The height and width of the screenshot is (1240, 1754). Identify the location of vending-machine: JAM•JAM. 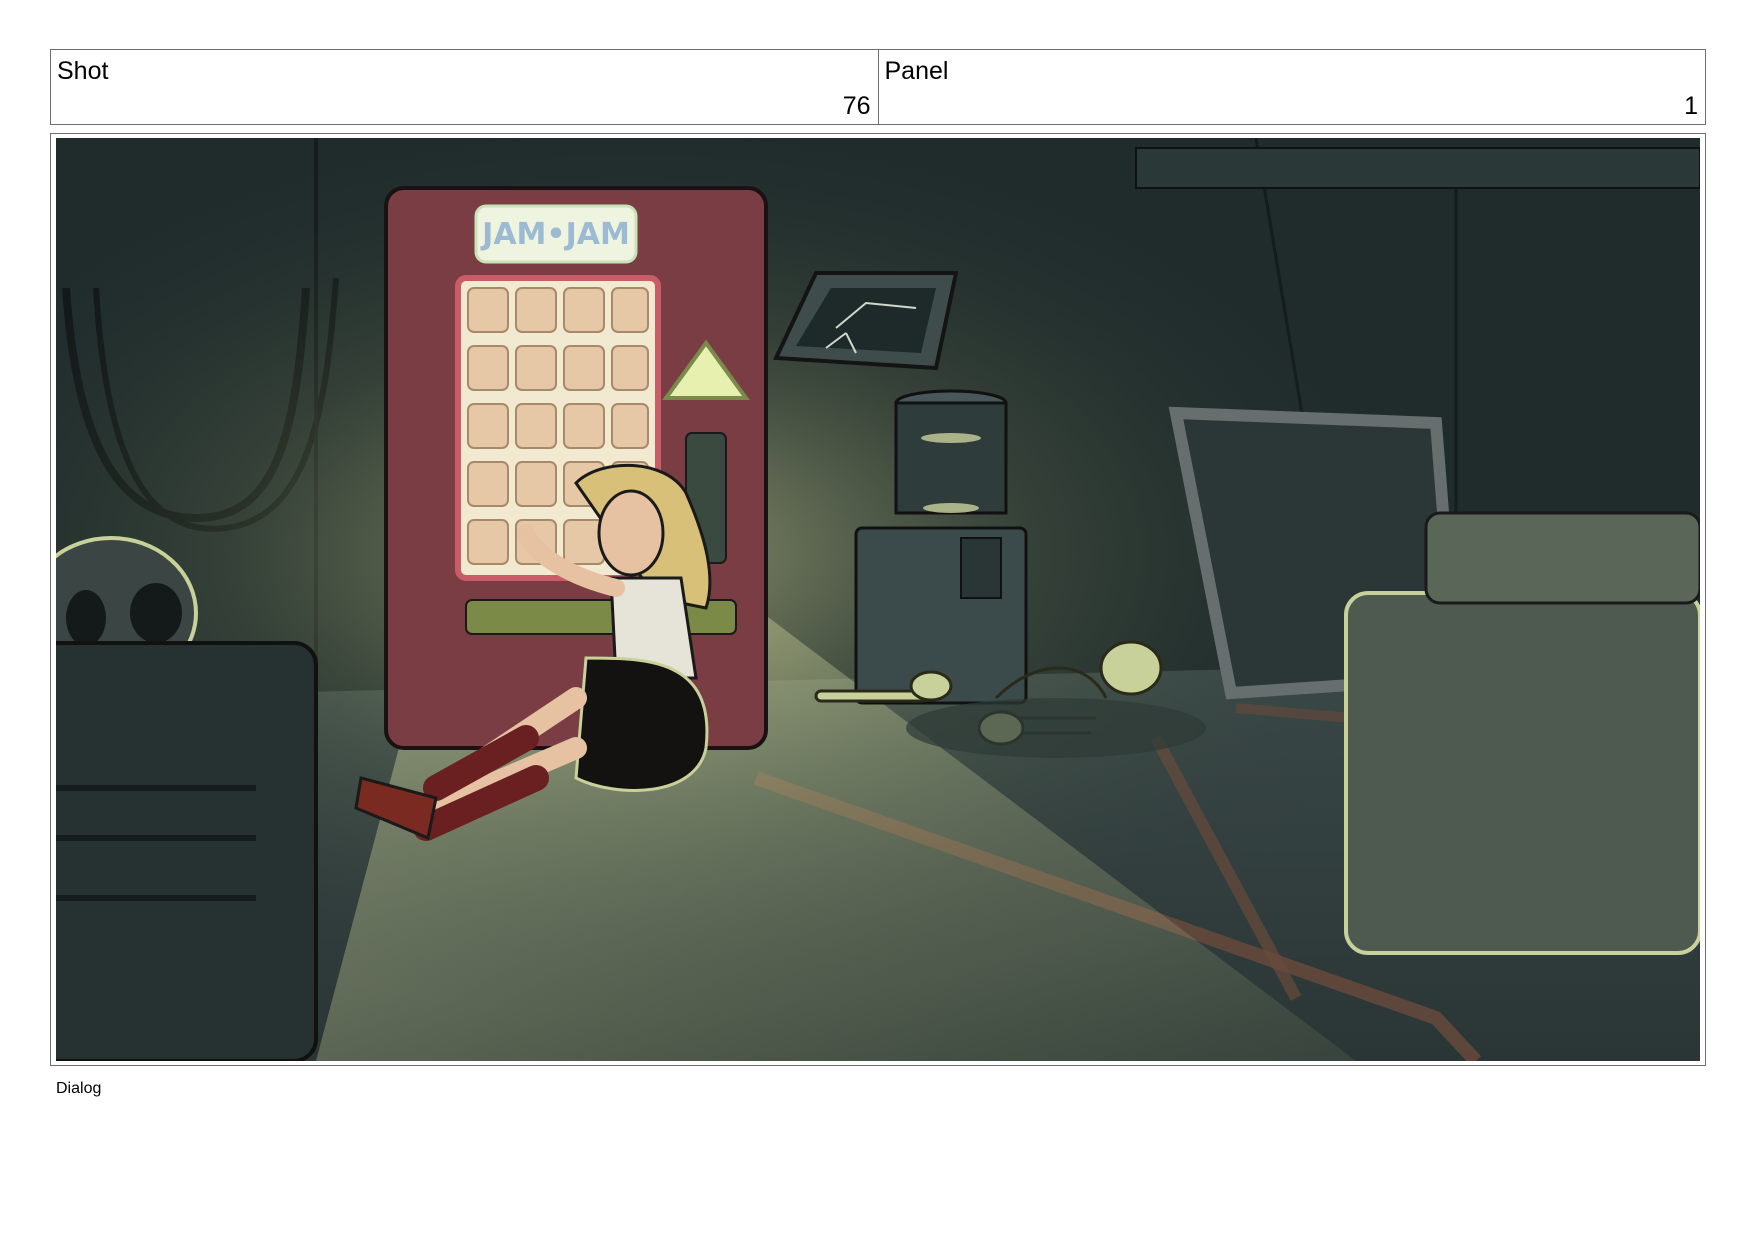
(576, 468).